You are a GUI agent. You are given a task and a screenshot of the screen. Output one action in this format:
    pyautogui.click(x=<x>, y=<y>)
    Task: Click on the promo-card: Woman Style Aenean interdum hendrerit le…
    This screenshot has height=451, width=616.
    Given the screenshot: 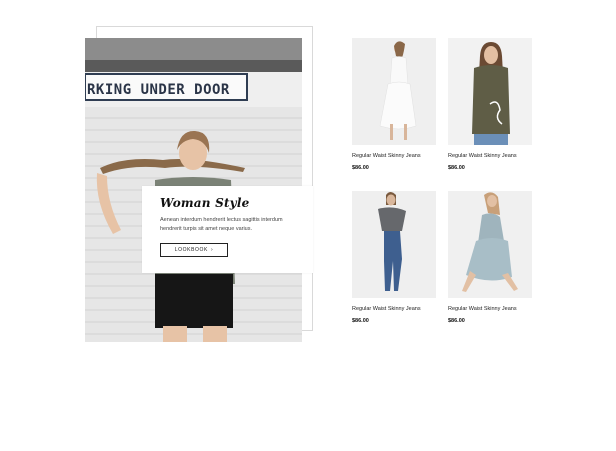 What is the action you would take?
    pyautogui.click(x=227, y=229)
    